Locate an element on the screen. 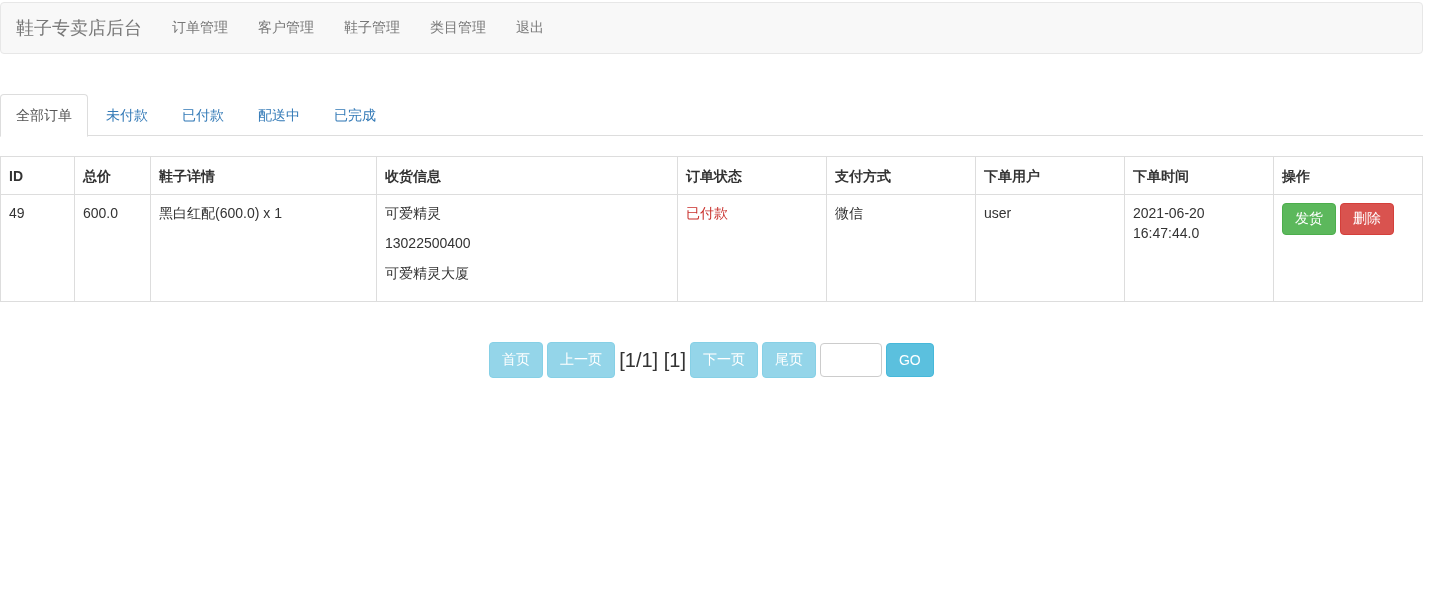 This screenshot has height=606, width=1433. receiver-line: 13022500400 is located at coordinates (428, 243).